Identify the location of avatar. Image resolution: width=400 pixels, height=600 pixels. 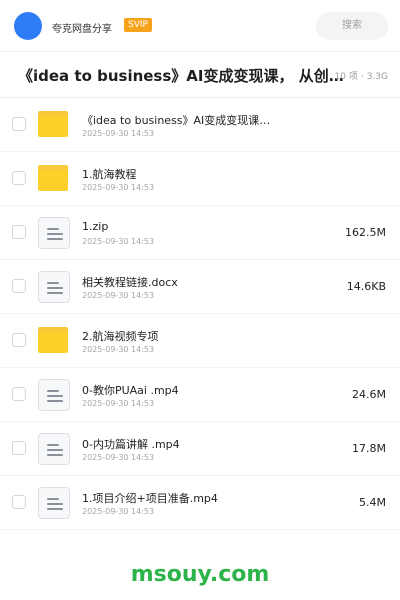
(28, 26).